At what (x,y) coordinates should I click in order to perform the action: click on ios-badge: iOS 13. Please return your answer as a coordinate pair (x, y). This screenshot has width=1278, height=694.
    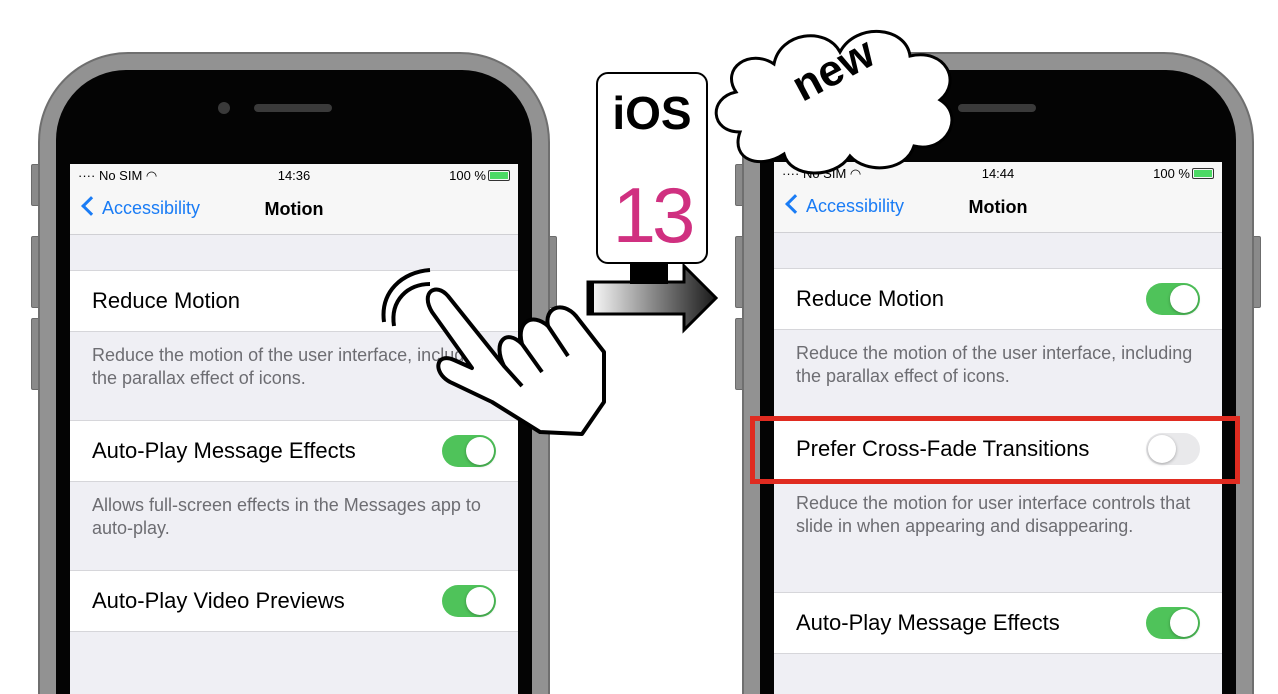
    Looking at the image, I should click on (652, 168).